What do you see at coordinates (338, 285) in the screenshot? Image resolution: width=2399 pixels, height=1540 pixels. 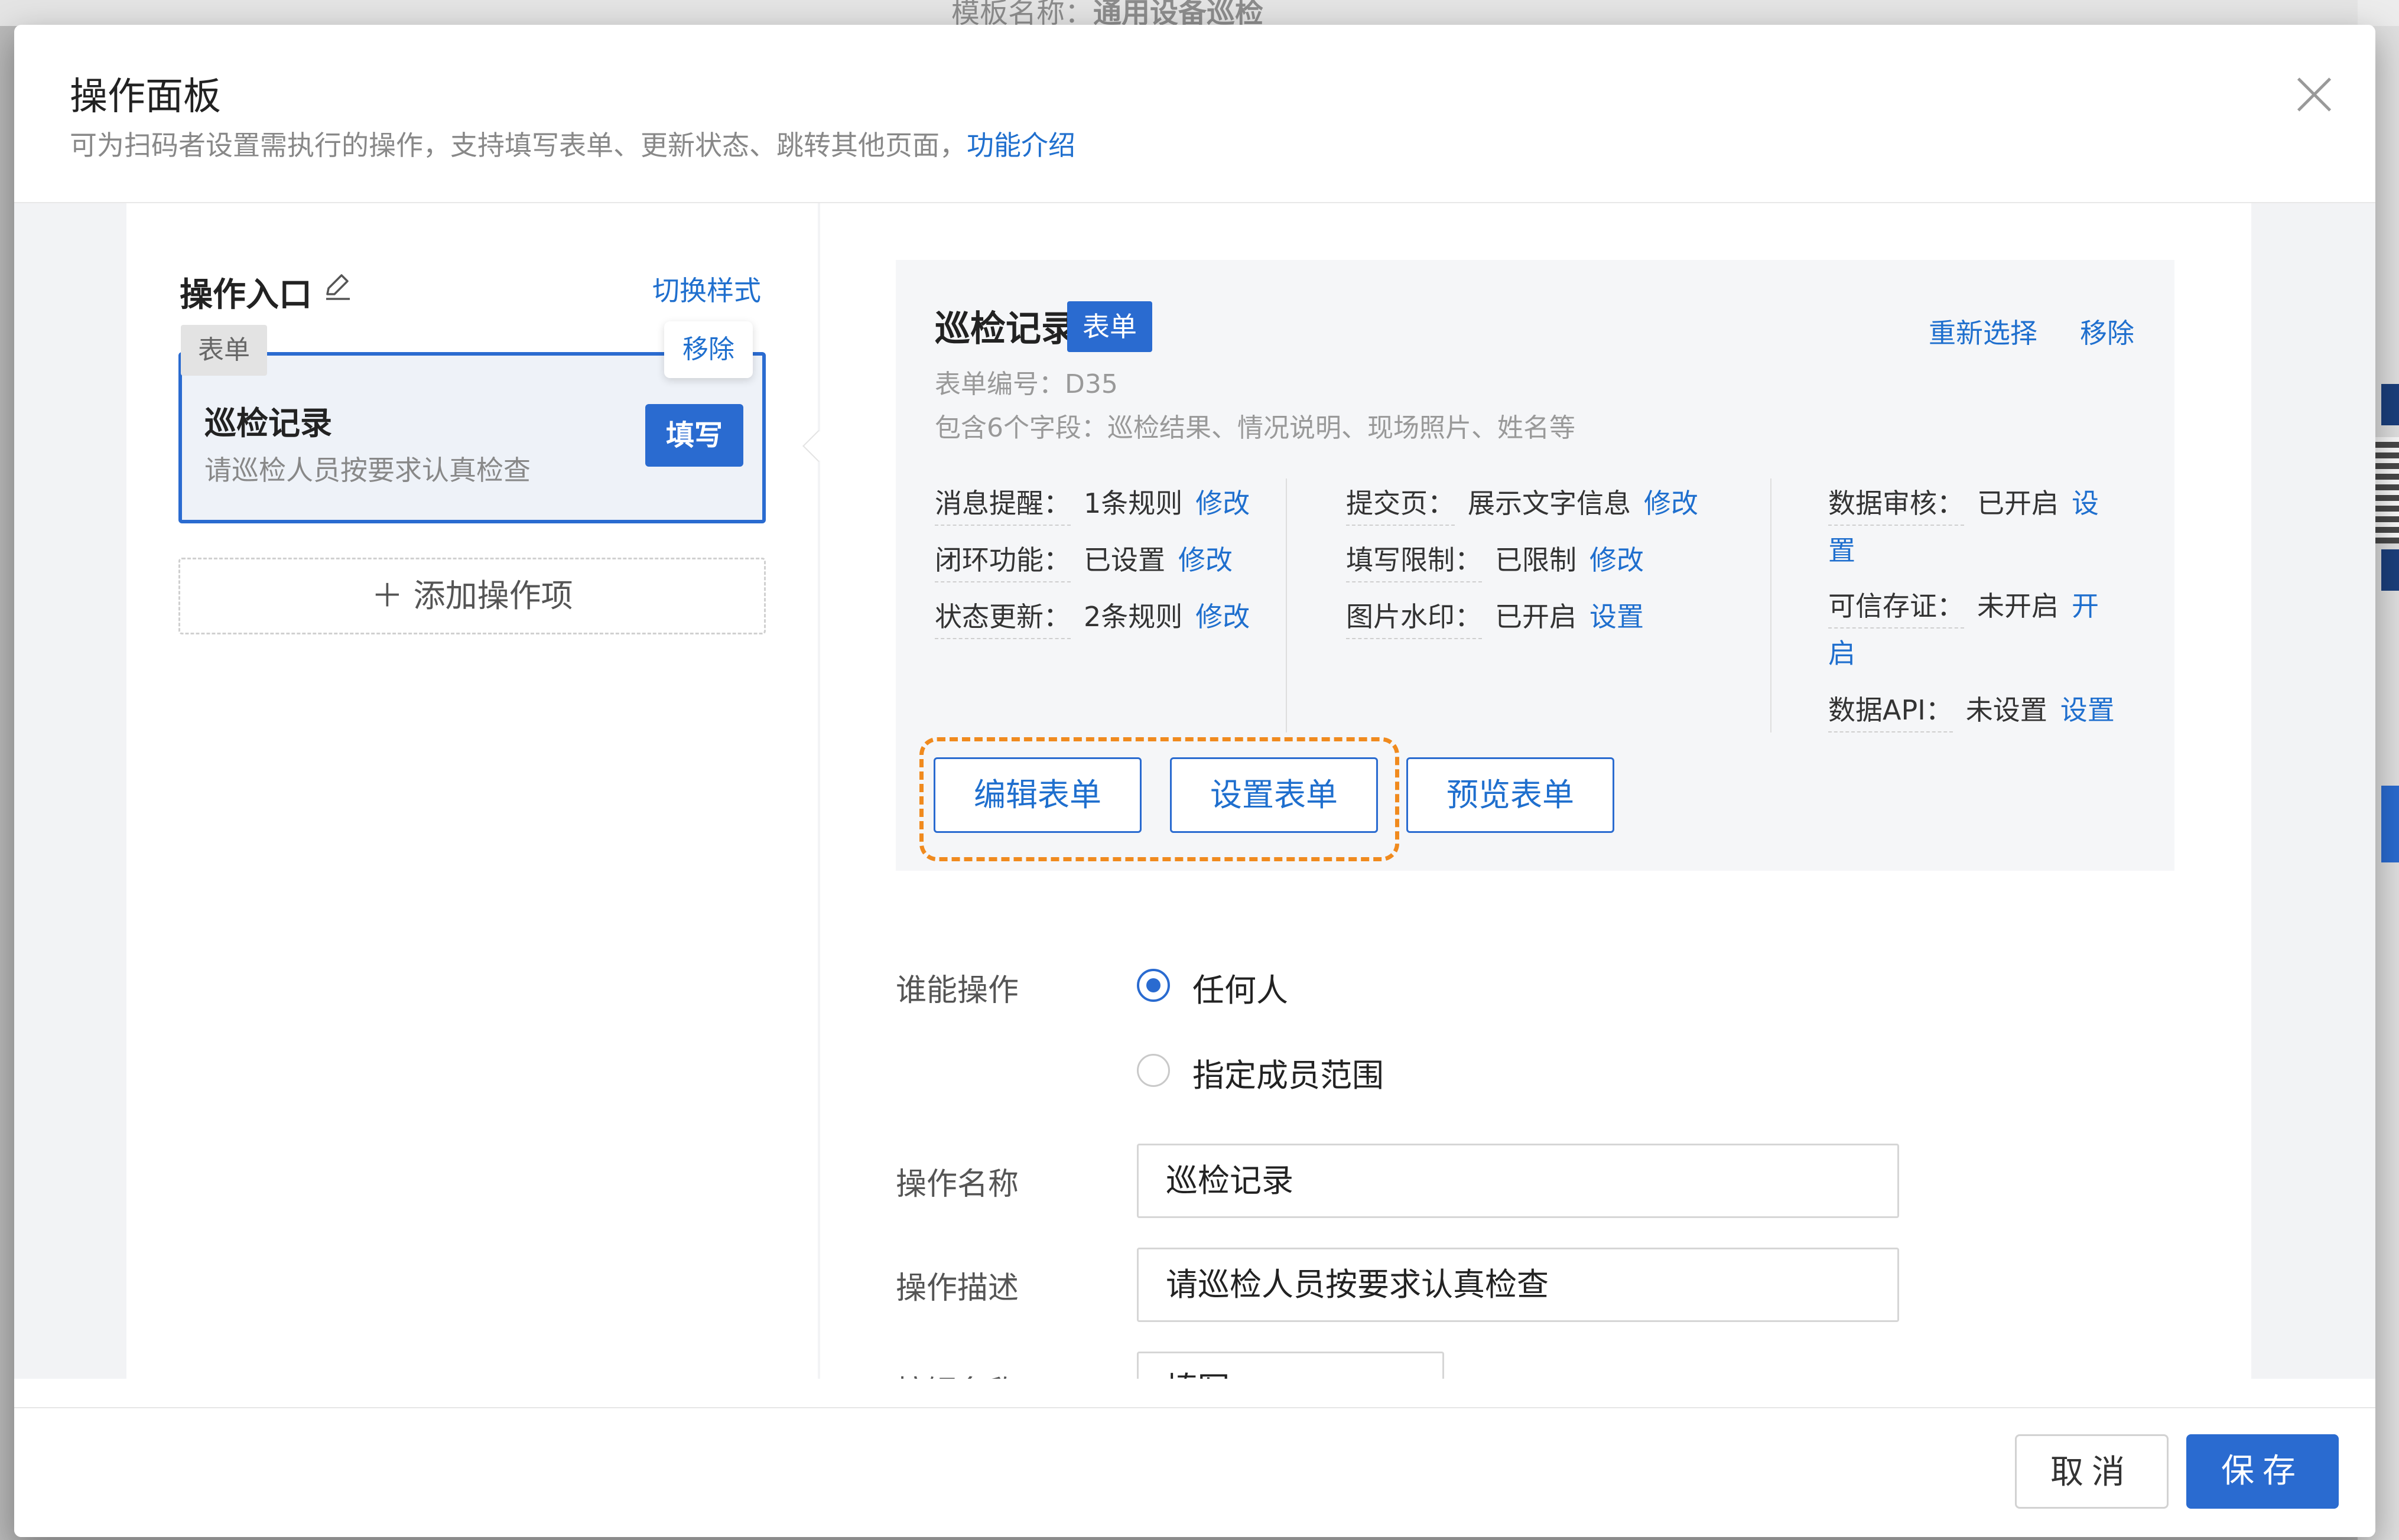 I see `pencil-icon` at bounding box center [338, 285].